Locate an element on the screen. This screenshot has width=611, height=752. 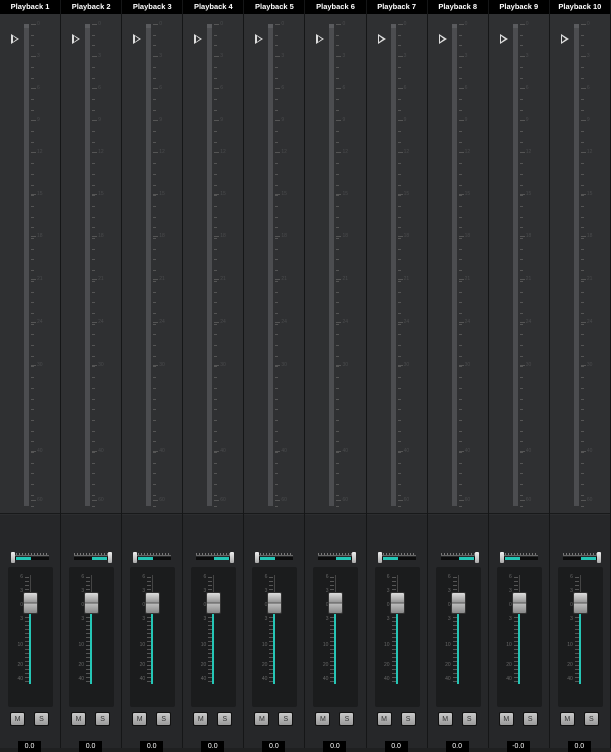
meter-scale-label: 15 is located at coordinates (223, 194).